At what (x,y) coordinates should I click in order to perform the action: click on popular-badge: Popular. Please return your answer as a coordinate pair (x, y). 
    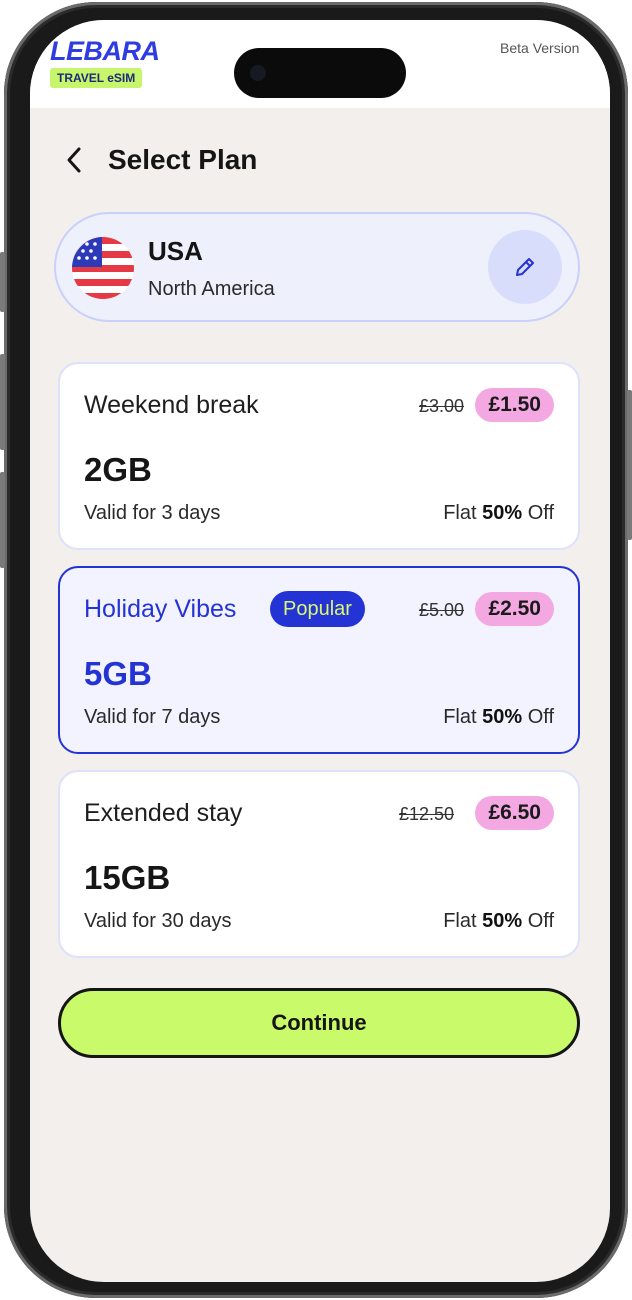
    Looking at the image, I should click on (317, 609).